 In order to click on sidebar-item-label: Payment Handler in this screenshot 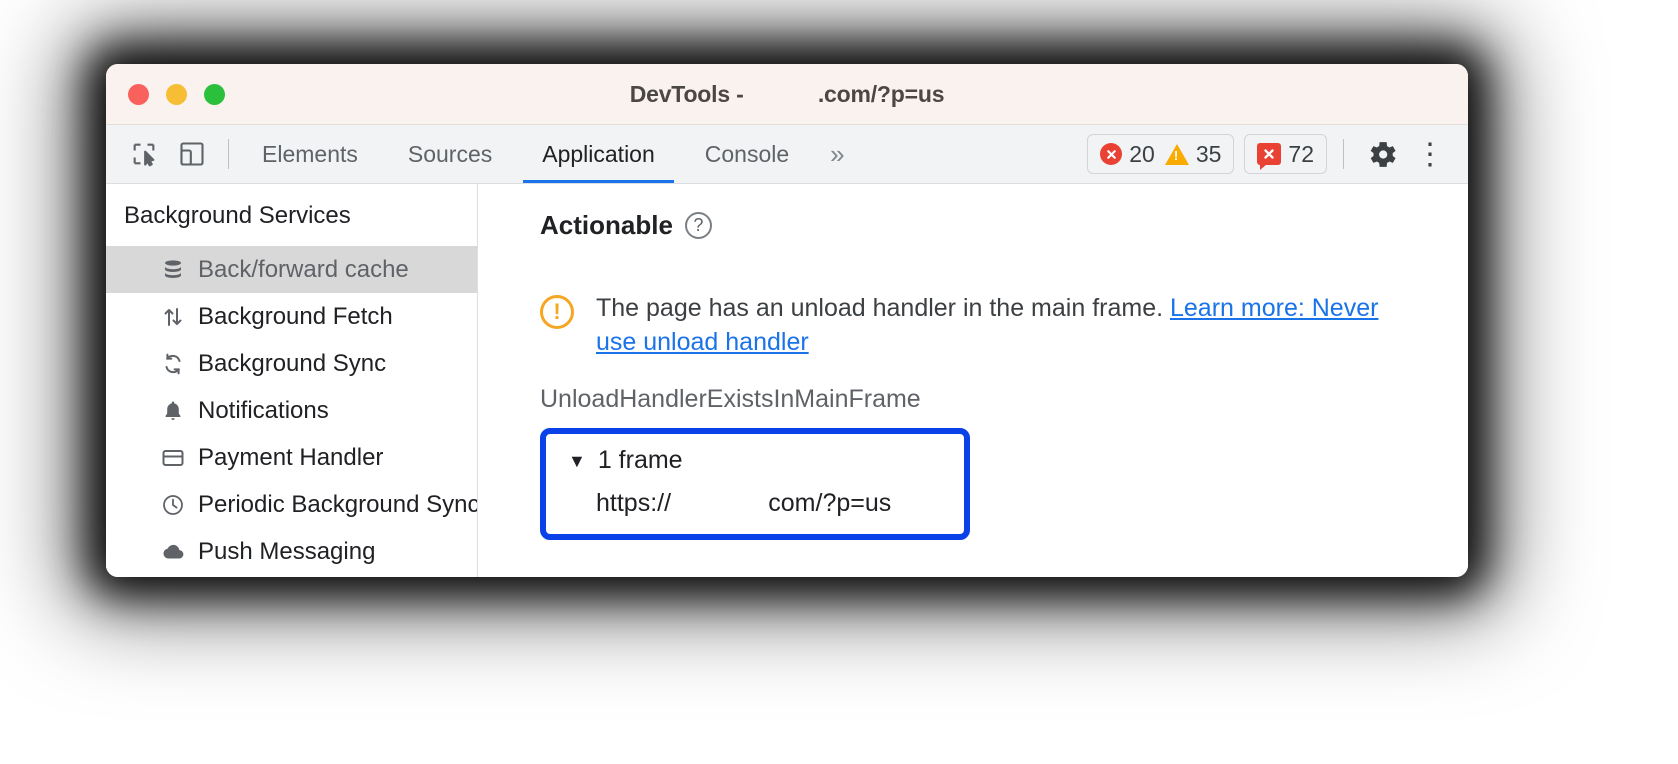, I will do `click(291, 457)`.